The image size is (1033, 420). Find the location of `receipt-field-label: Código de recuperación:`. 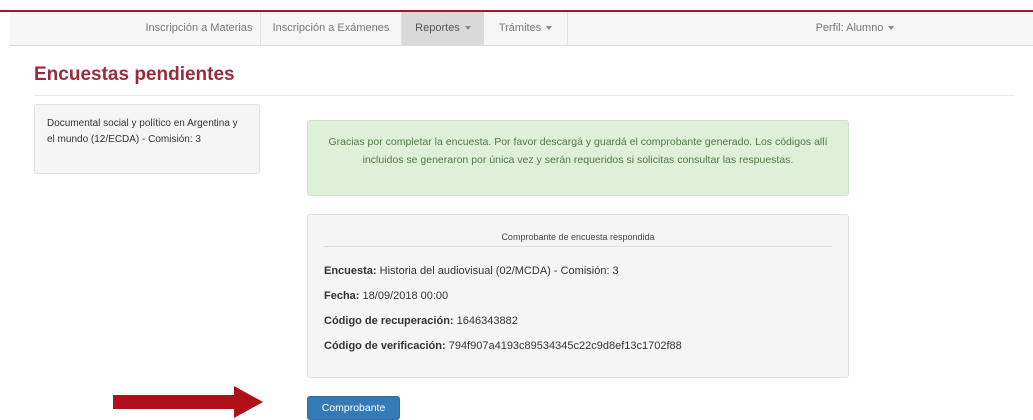

receipt-field-label: Código de recuperación: is located at coordinates (389, 321).